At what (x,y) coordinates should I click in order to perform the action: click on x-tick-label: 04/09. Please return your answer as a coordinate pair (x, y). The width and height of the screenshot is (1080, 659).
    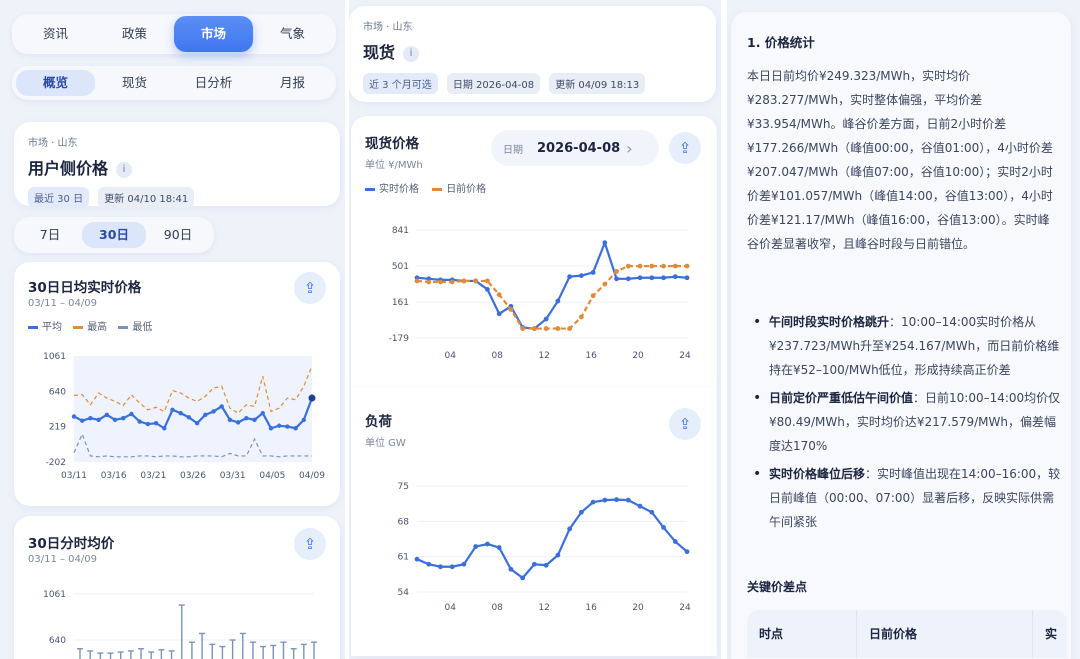
    Looking at the image, I should click on (312, 476).